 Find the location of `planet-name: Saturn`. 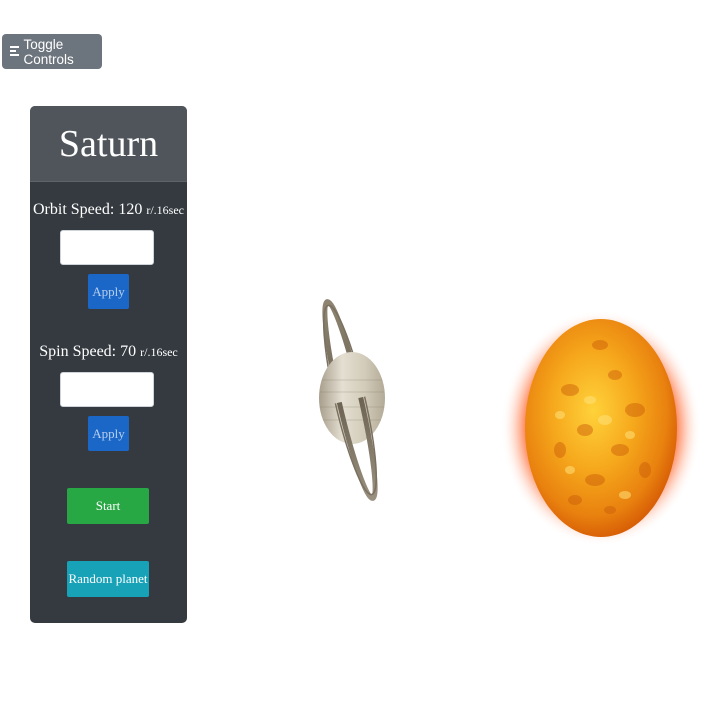

planet-name: Saturn is located at coordinates (108, 143).